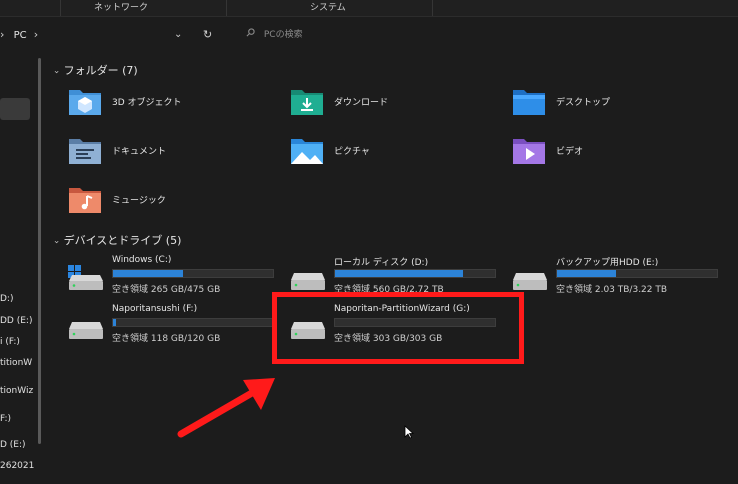 This screenshot has width=738, height=484. What do you see at coordinates (166, 339) in the screenshot?
I see `drive-free-space: 空き領域 118 GB/120 GB` at bounding box center [166, 339].